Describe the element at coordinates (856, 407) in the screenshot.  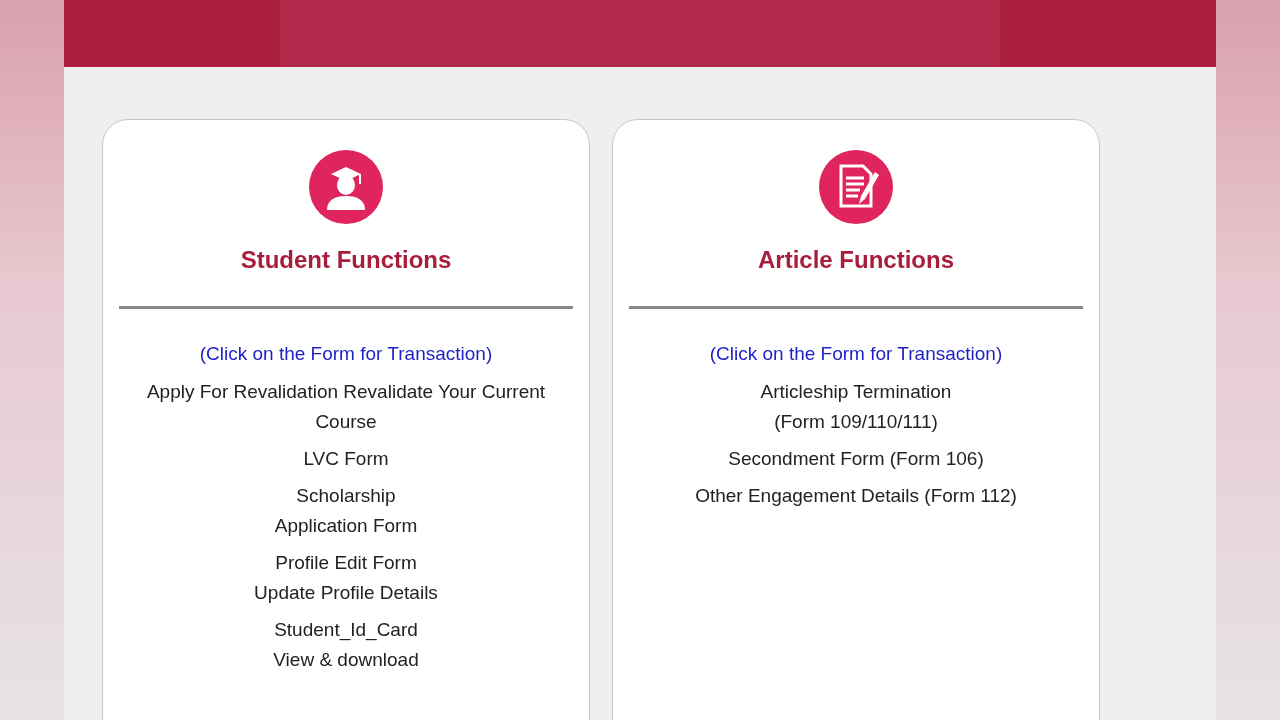
I see `form-link: Articleship Termination (Form 109/110/111)` at that location.